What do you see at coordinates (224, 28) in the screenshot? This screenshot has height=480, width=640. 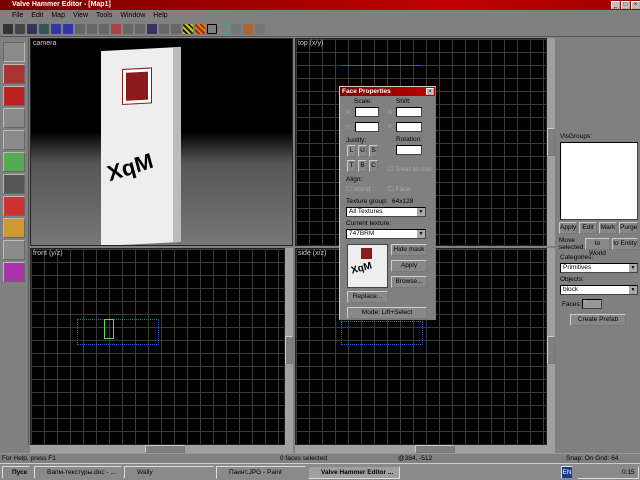 I see `select-by-handles-icon` at bounding box center [224, 28].